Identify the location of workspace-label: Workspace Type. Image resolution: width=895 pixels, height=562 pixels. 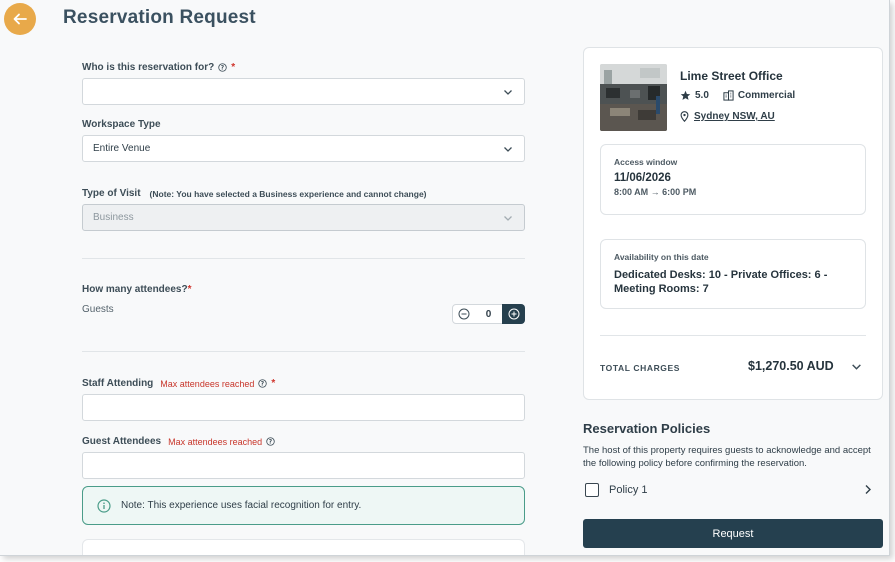
(121, 124).